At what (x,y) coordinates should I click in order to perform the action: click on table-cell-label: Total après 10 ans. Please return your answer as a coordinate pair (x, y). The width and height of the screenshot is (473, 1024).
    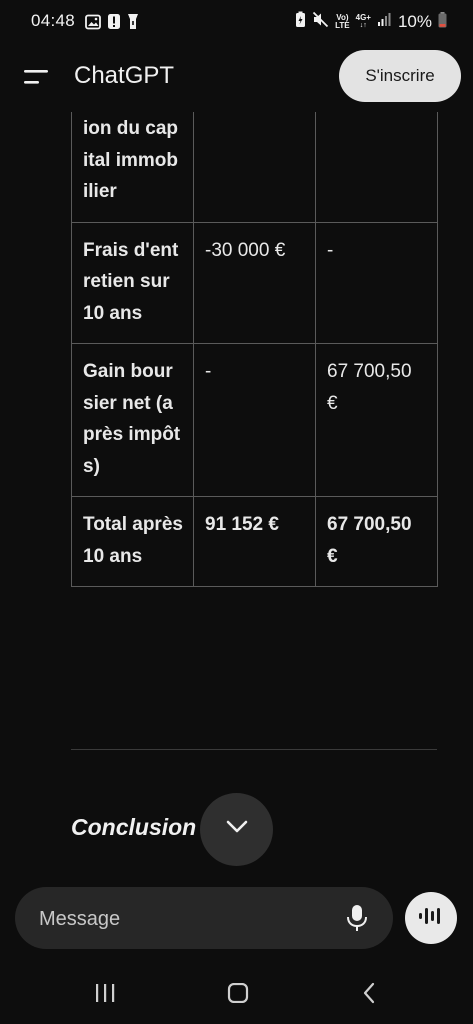
    Looking at the image, I should click on (132, 541).